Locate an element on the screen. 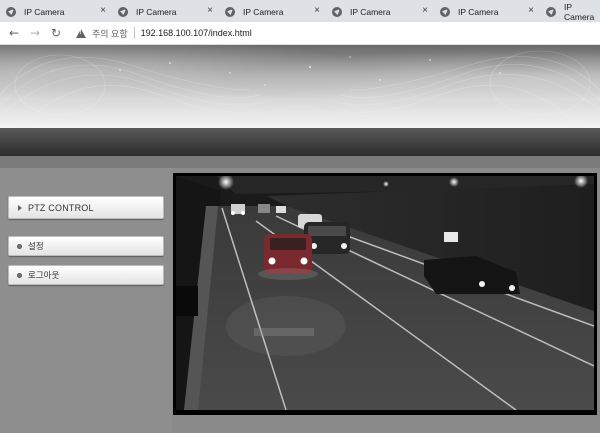  settings-button: 설정 is located at coordinates (86, 246).